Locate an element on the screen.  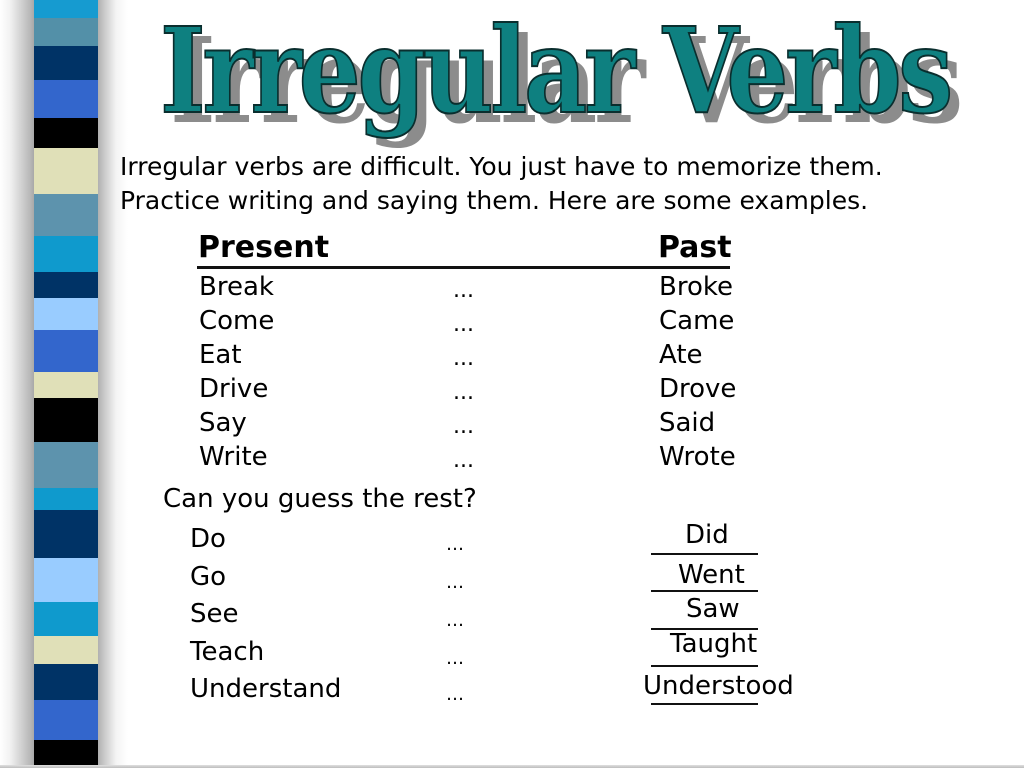
example-present: Write is located at coordinates (233, 457).